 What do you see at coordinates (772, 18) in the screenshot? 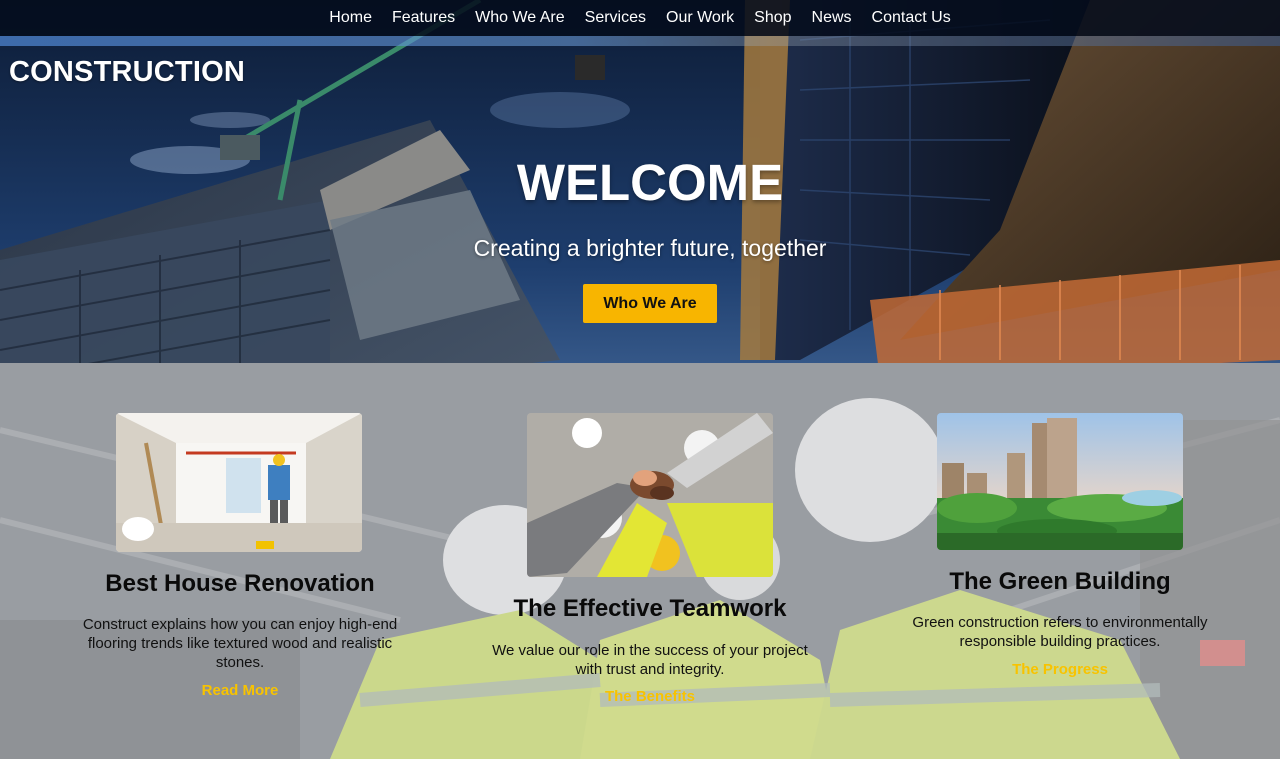
I see `nav-shop: Shop` at bounding box center [772, 18].